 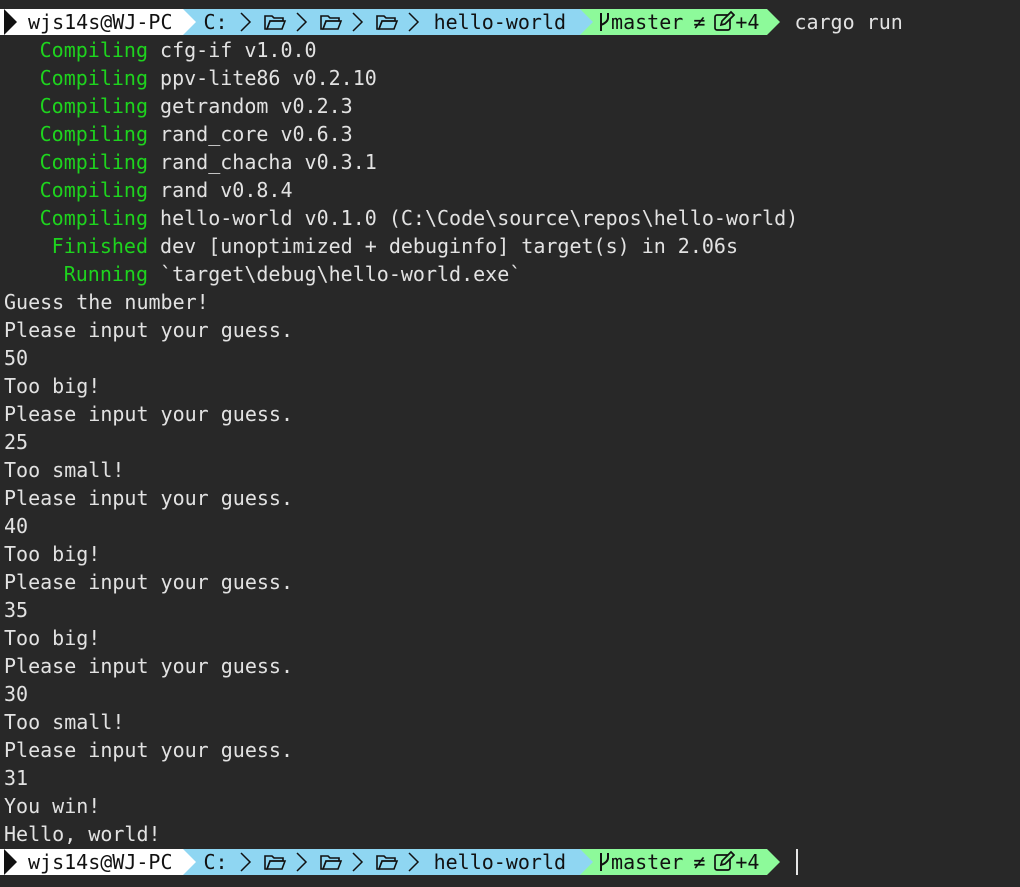 I want to click on output-line: 40, so click(x=16, y=526).